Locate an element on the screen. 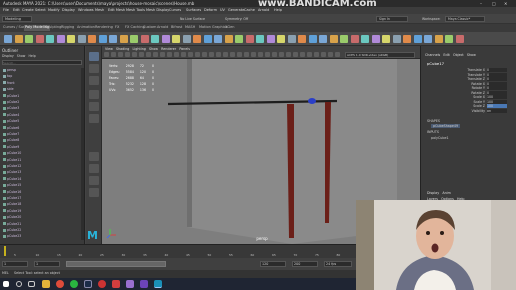 Image resolution: width=516 pixels, height=290 pixels. search-icon is located at coordinates (19, 284).